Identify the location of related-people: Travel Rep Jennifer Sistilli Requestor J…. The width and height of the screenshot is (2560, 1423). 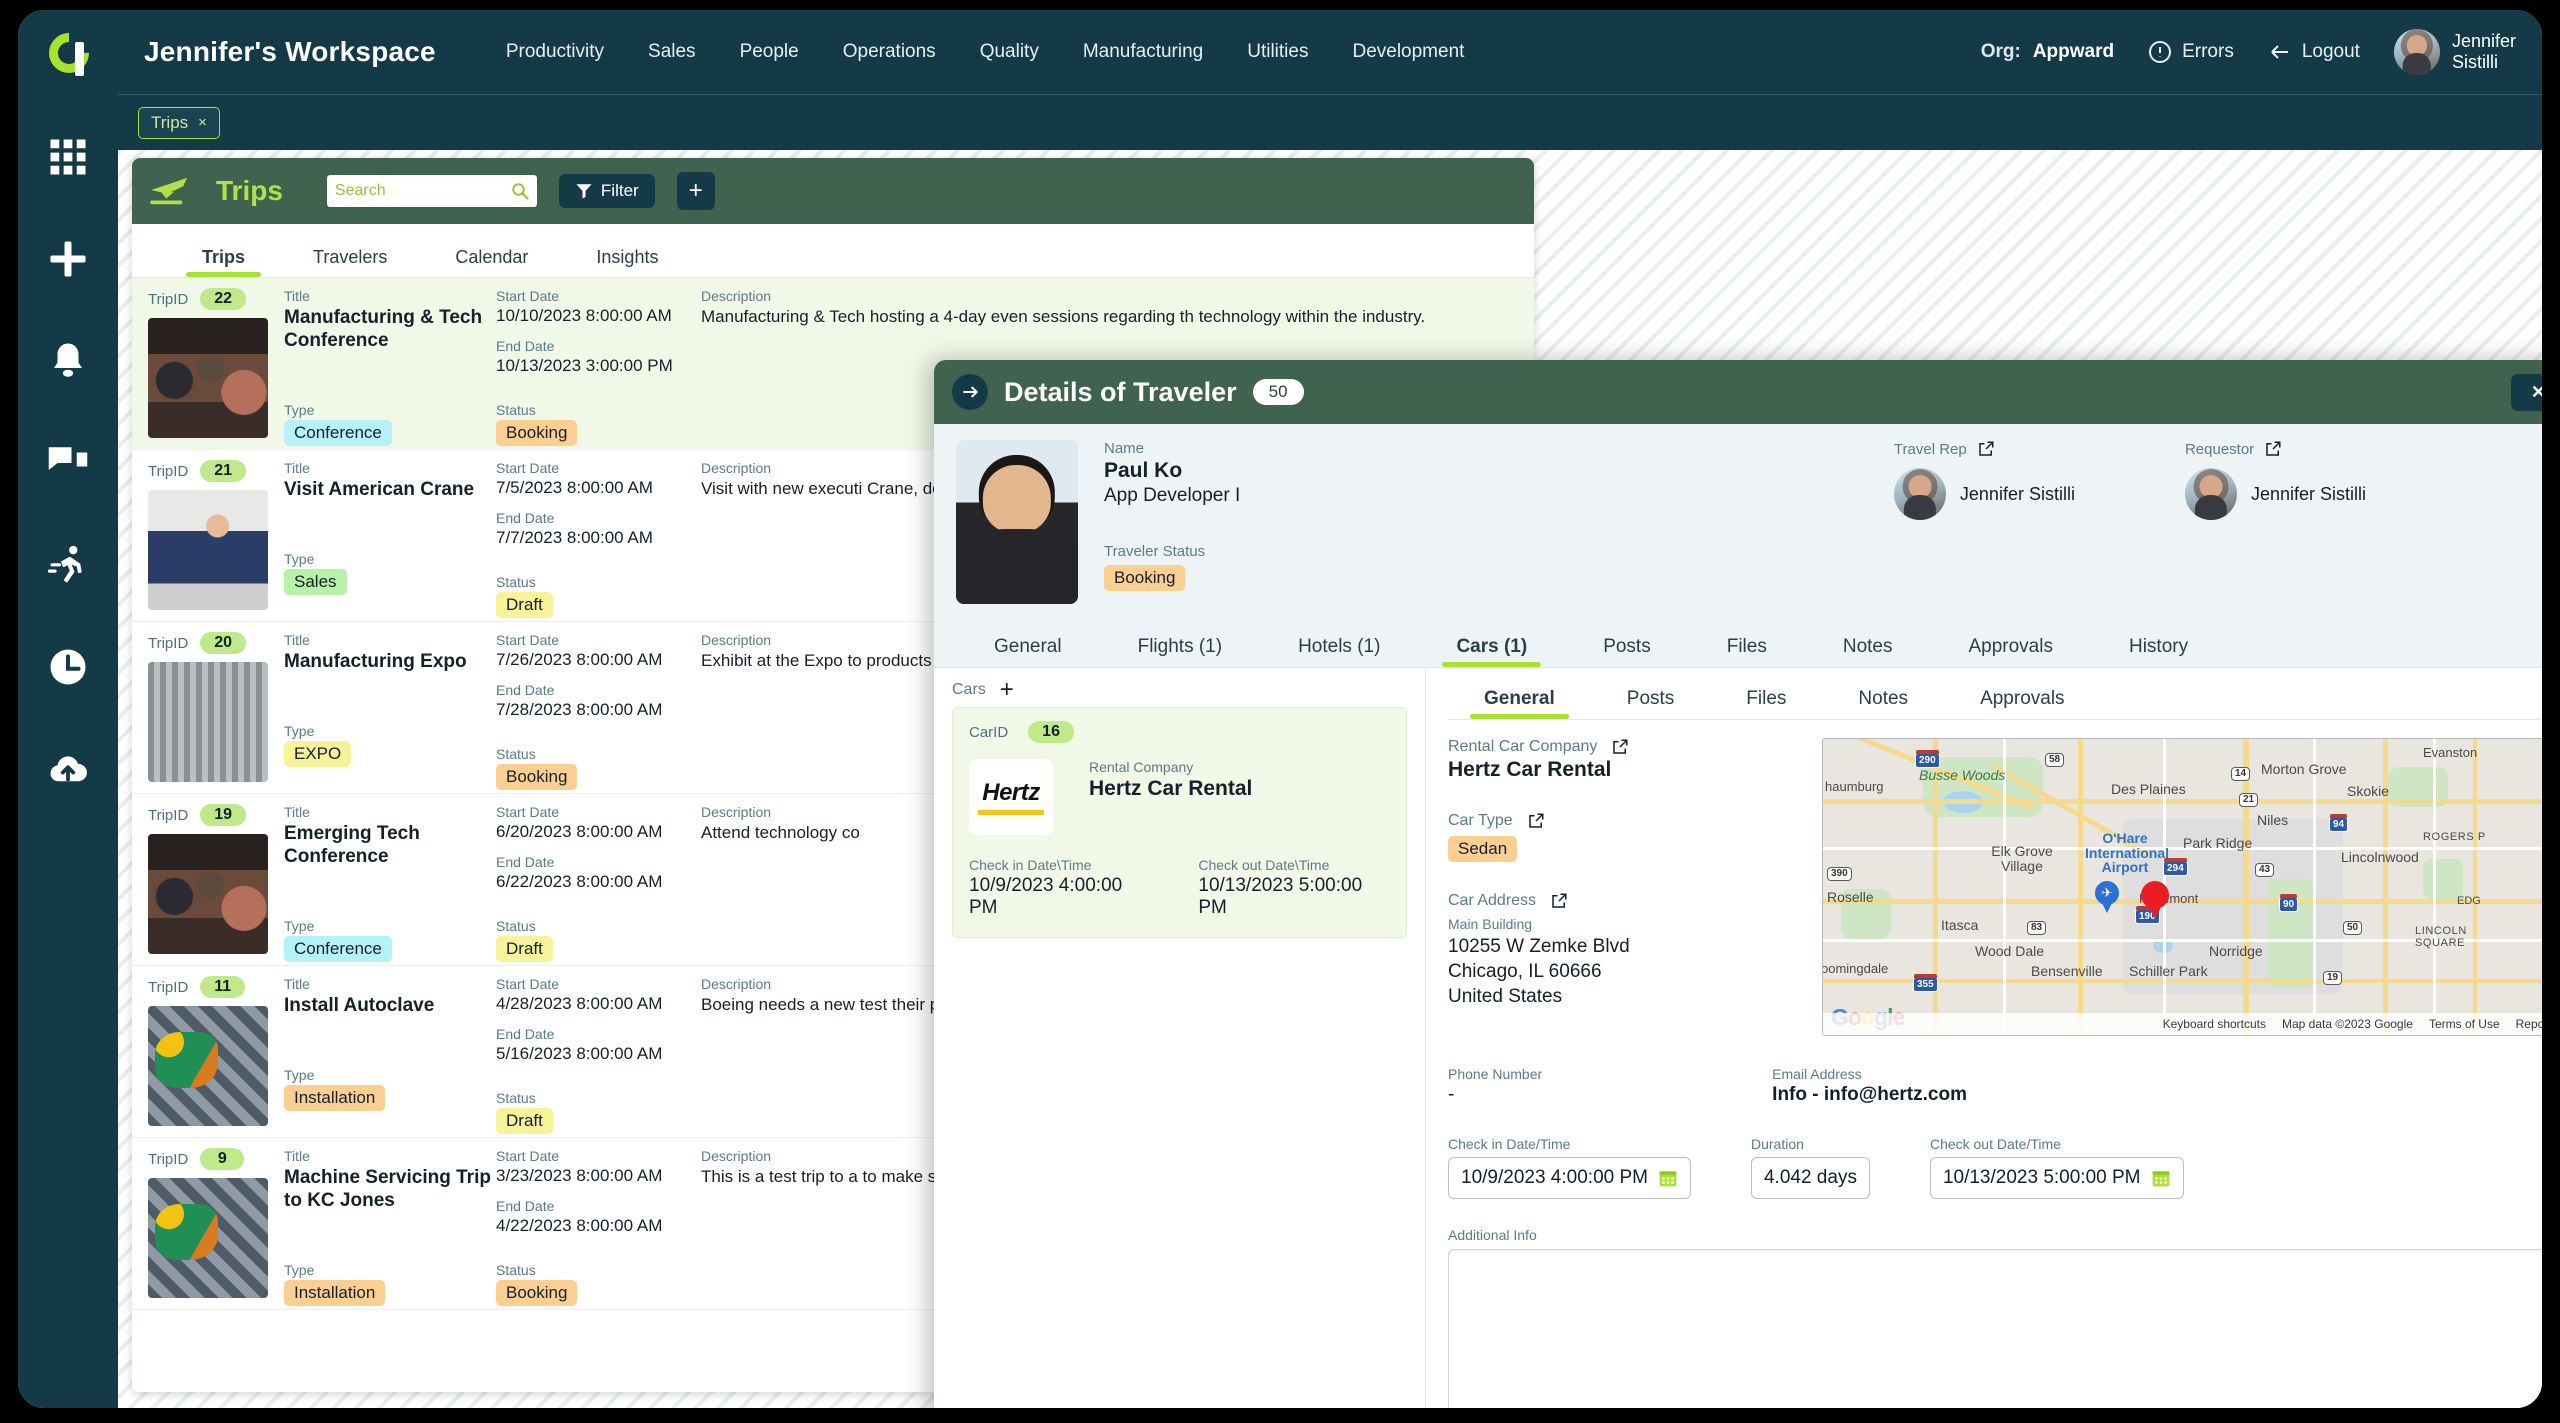
(2217, 522).